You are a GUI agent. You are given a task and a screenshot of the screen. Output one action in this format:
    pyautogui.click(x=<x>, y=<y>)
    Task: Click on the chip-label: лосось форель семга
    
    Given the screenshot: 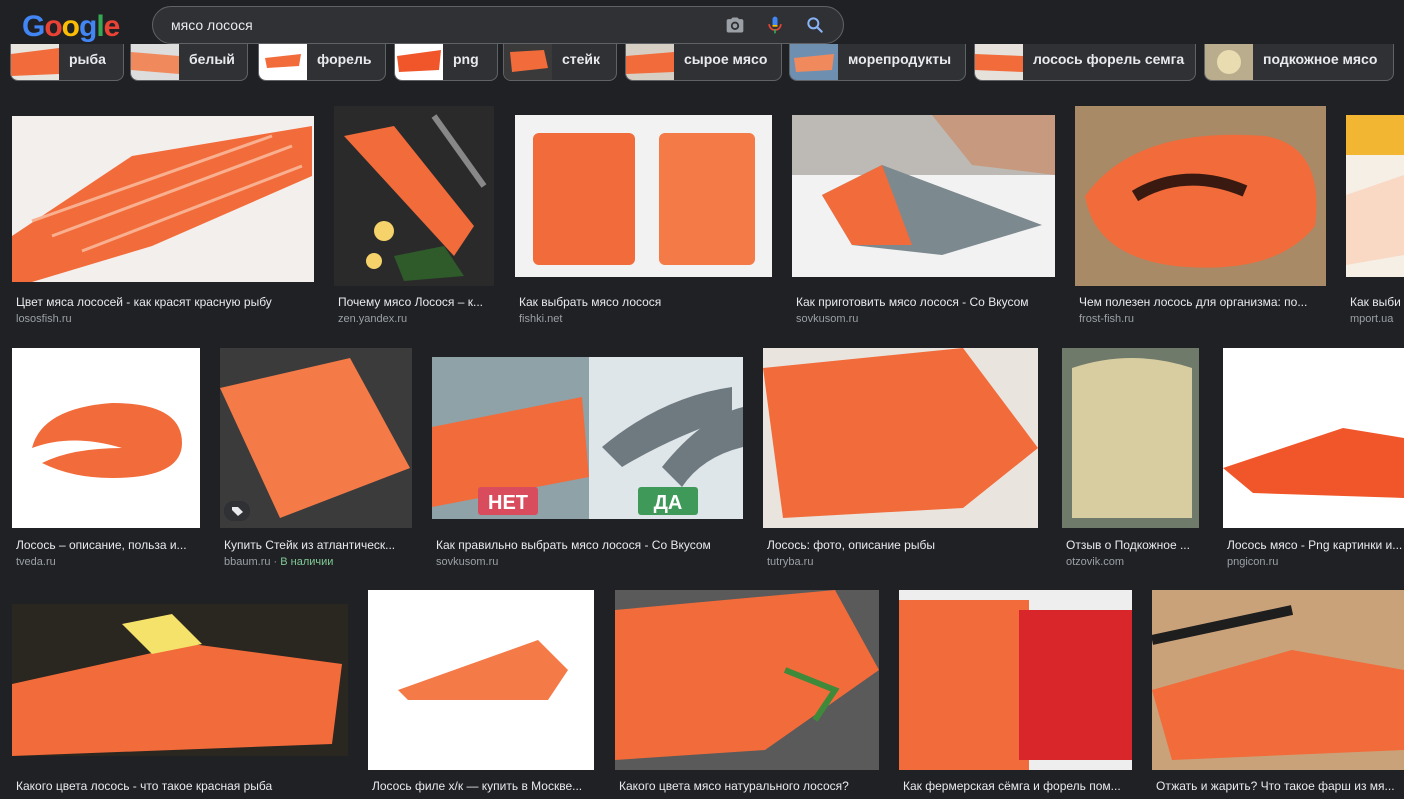 What is the action you would take?
    pyautogui.click(x=1109, y=59)
    